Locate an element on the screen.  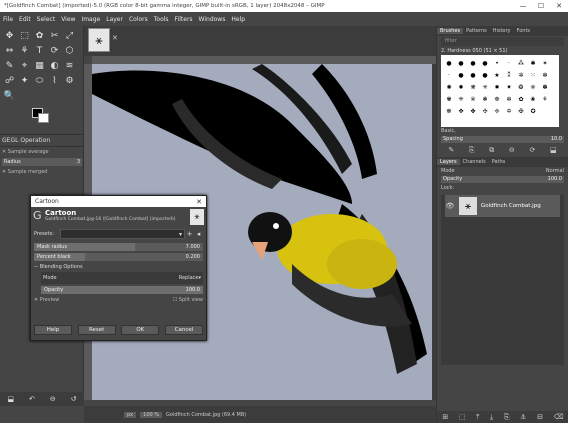
tool-18-icon: ⌇ is located at coordinates (54, 80).